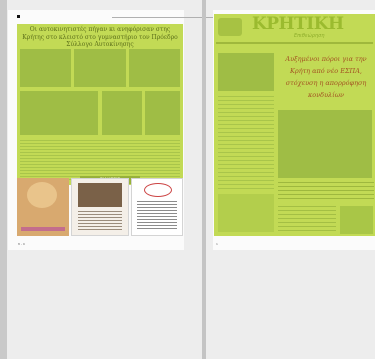  I want to click on page-divider, so click(204, 179).